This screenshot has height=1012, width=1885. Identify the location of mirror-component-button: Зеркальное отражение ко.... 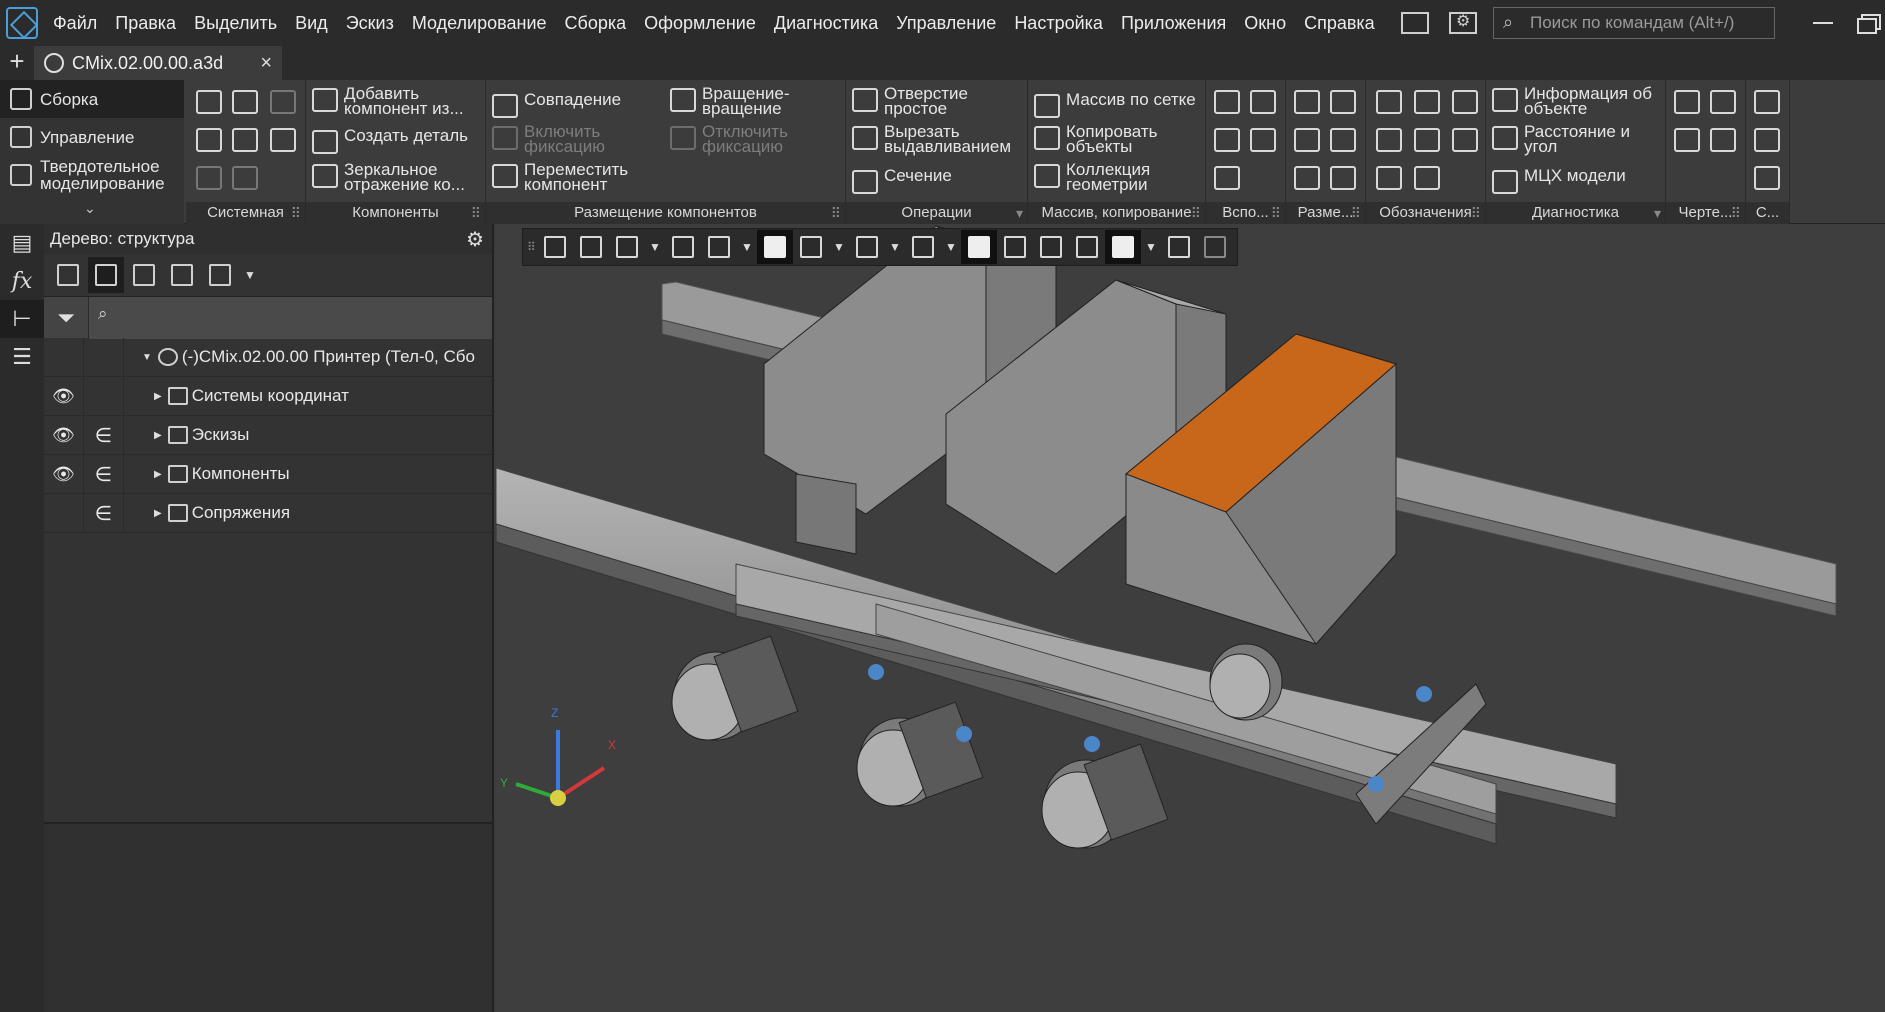
(388, 177).